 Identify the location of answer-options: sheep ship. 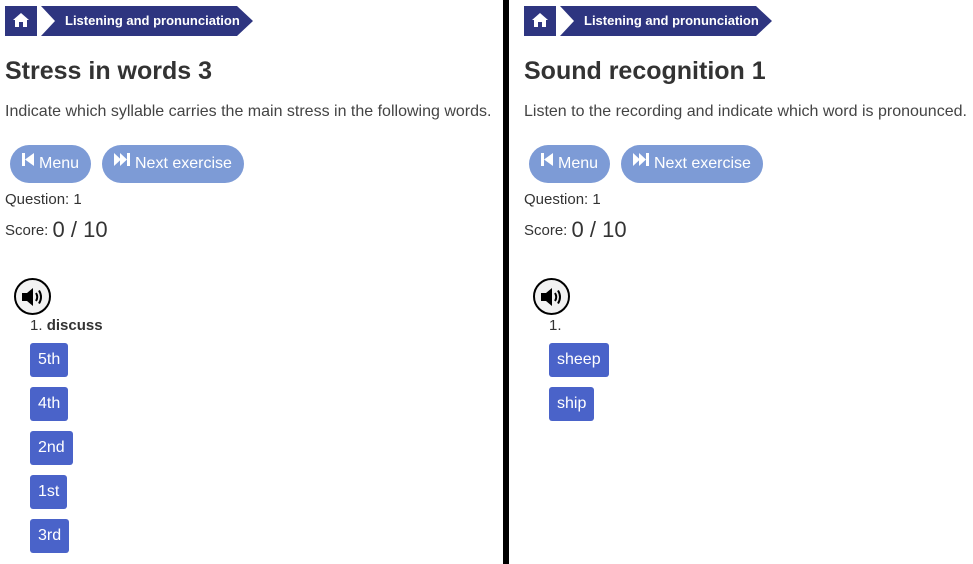
(579, 387).